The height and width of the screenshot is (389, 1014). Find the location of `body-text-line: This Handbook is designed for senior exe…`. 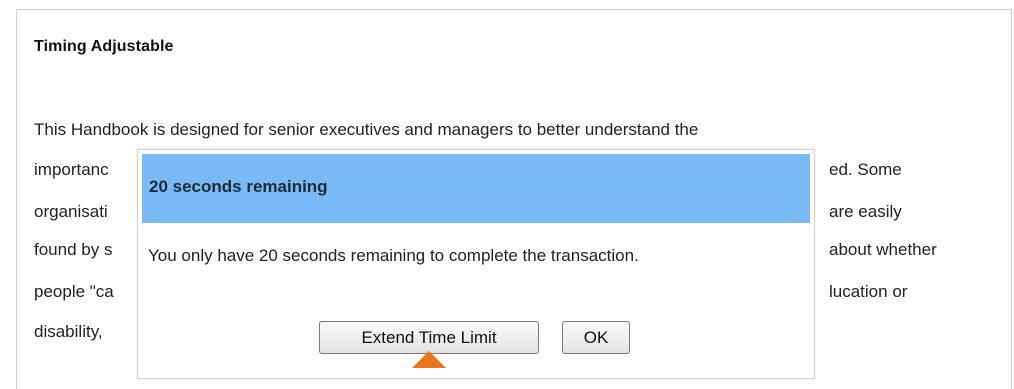

body-text-line: This Handbook is designed for senior exe… is located at coordinates (366, 129).